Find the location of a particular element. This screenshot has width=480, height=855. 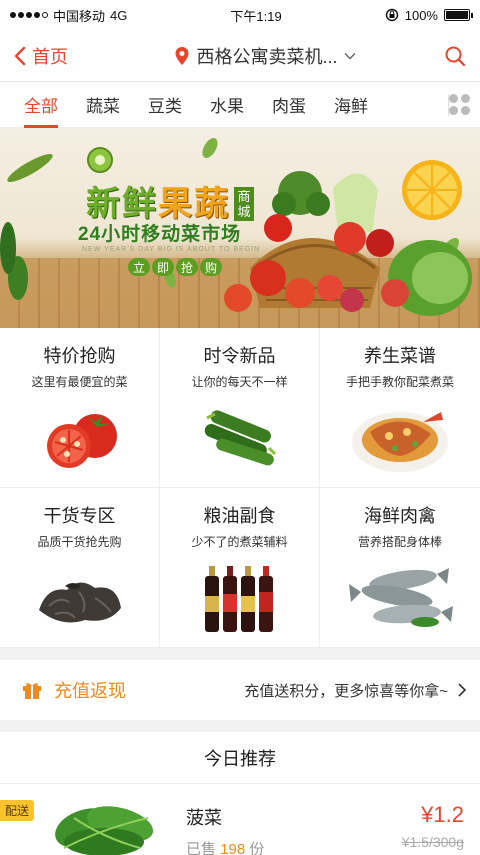

tab-meat-eggs: 肉蛋 is located at coordinates (289, 105).